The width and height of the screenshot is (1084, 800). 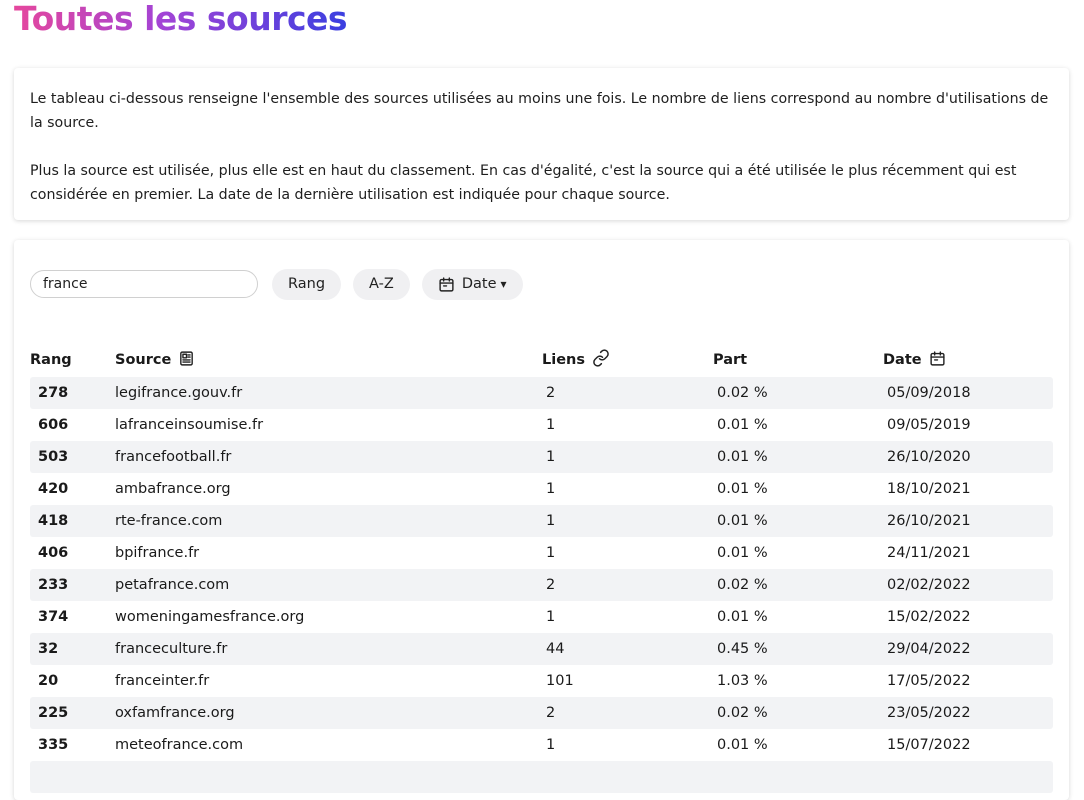 I want to click on cell-liens: 101, so click(x=560, y=681).